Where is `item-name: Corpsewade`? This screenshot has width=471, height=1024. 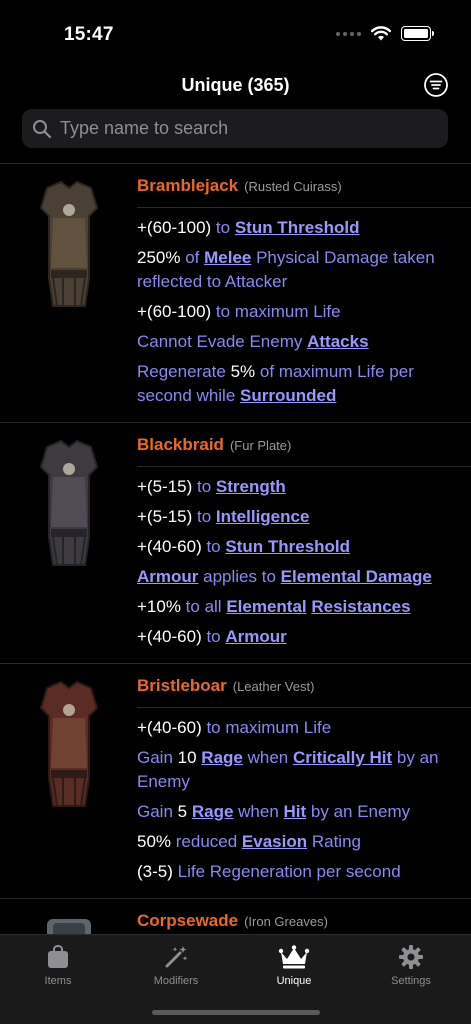 item-name: Corpsewade is located at coordinates (188, 920).